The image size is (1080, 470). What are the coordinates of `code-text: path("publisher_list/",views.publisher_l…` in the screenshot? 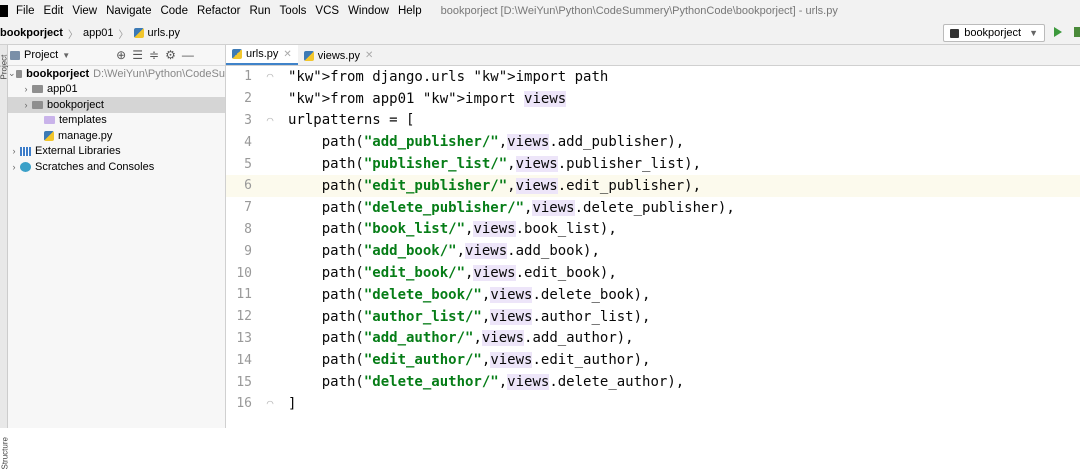 It's located at (495, 164).